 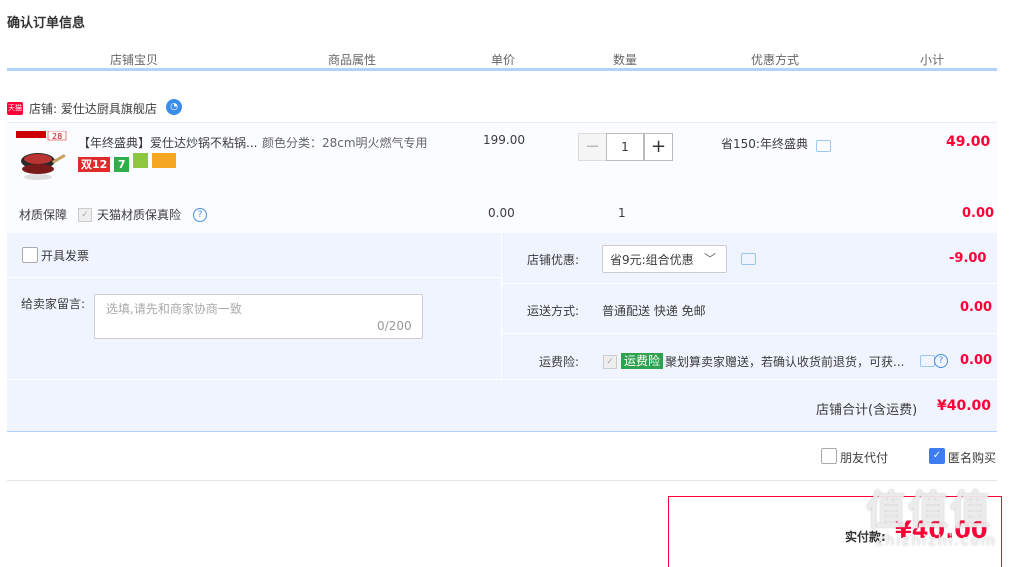 What do you see at coordinates (592, 147) in the screenshot?
I see `quantity-decrease-button: −` at bounding box center [592, 147].